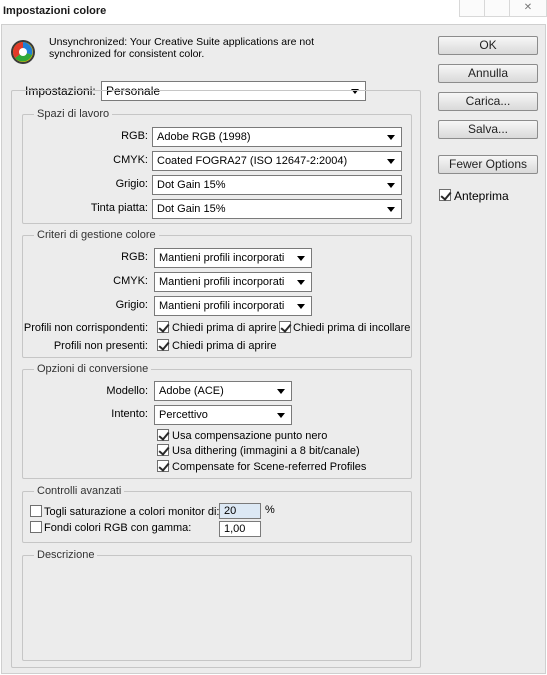 The width and height of the screenshot is (547, 675). I want to click on desaturate-label: Togli saturazione a colori monitor di:, so click(132, 512).